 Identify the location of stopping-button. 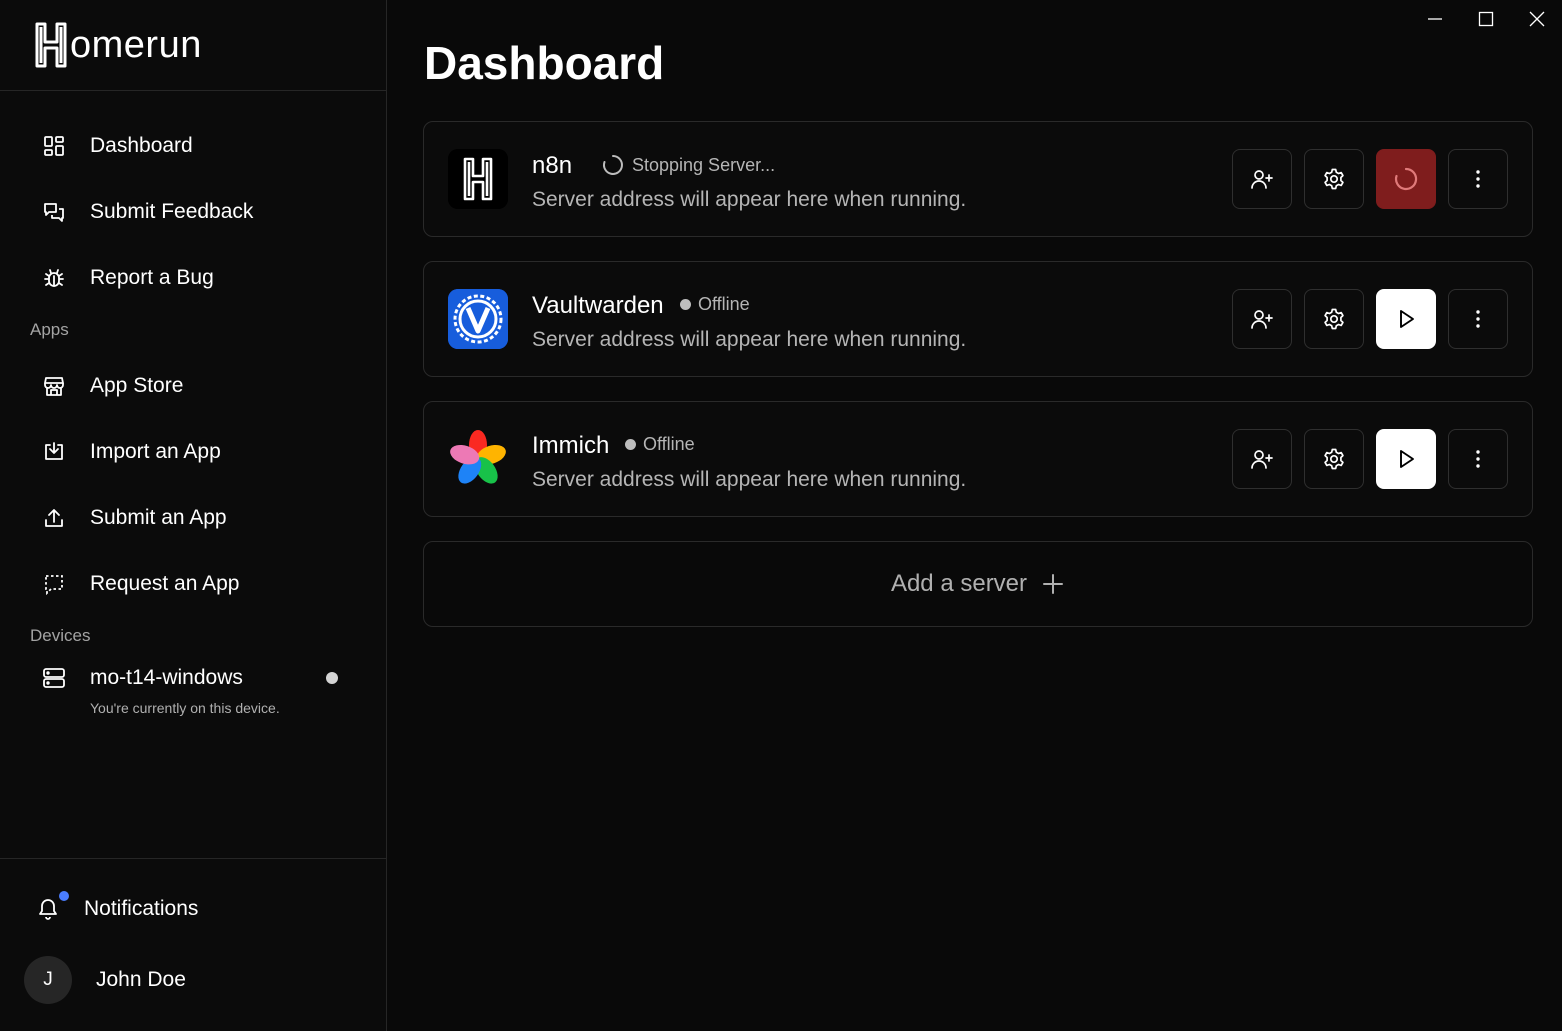
(1406, 179).